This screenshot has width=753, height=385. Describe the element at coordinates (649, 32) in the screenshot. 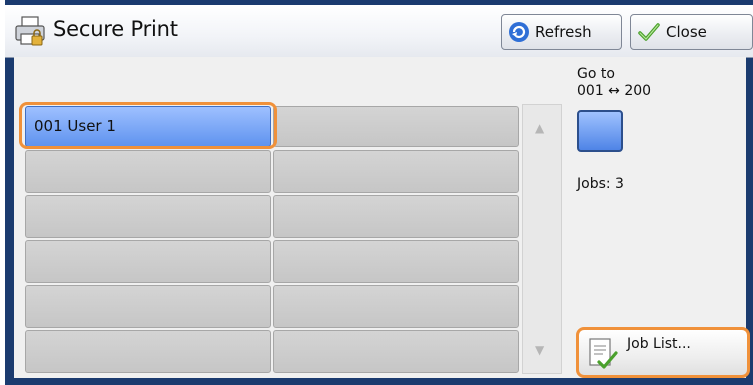

I see `checkmark-icon` at that location.